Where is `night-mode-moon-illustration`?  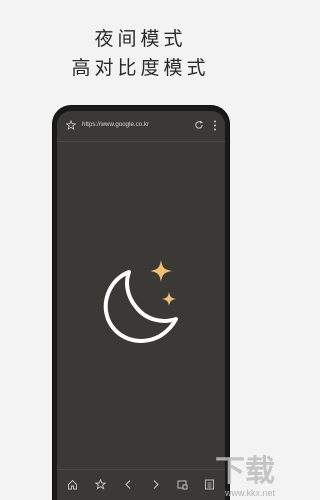 night-mode-moon-illustration is located at coordinates (140, 301).